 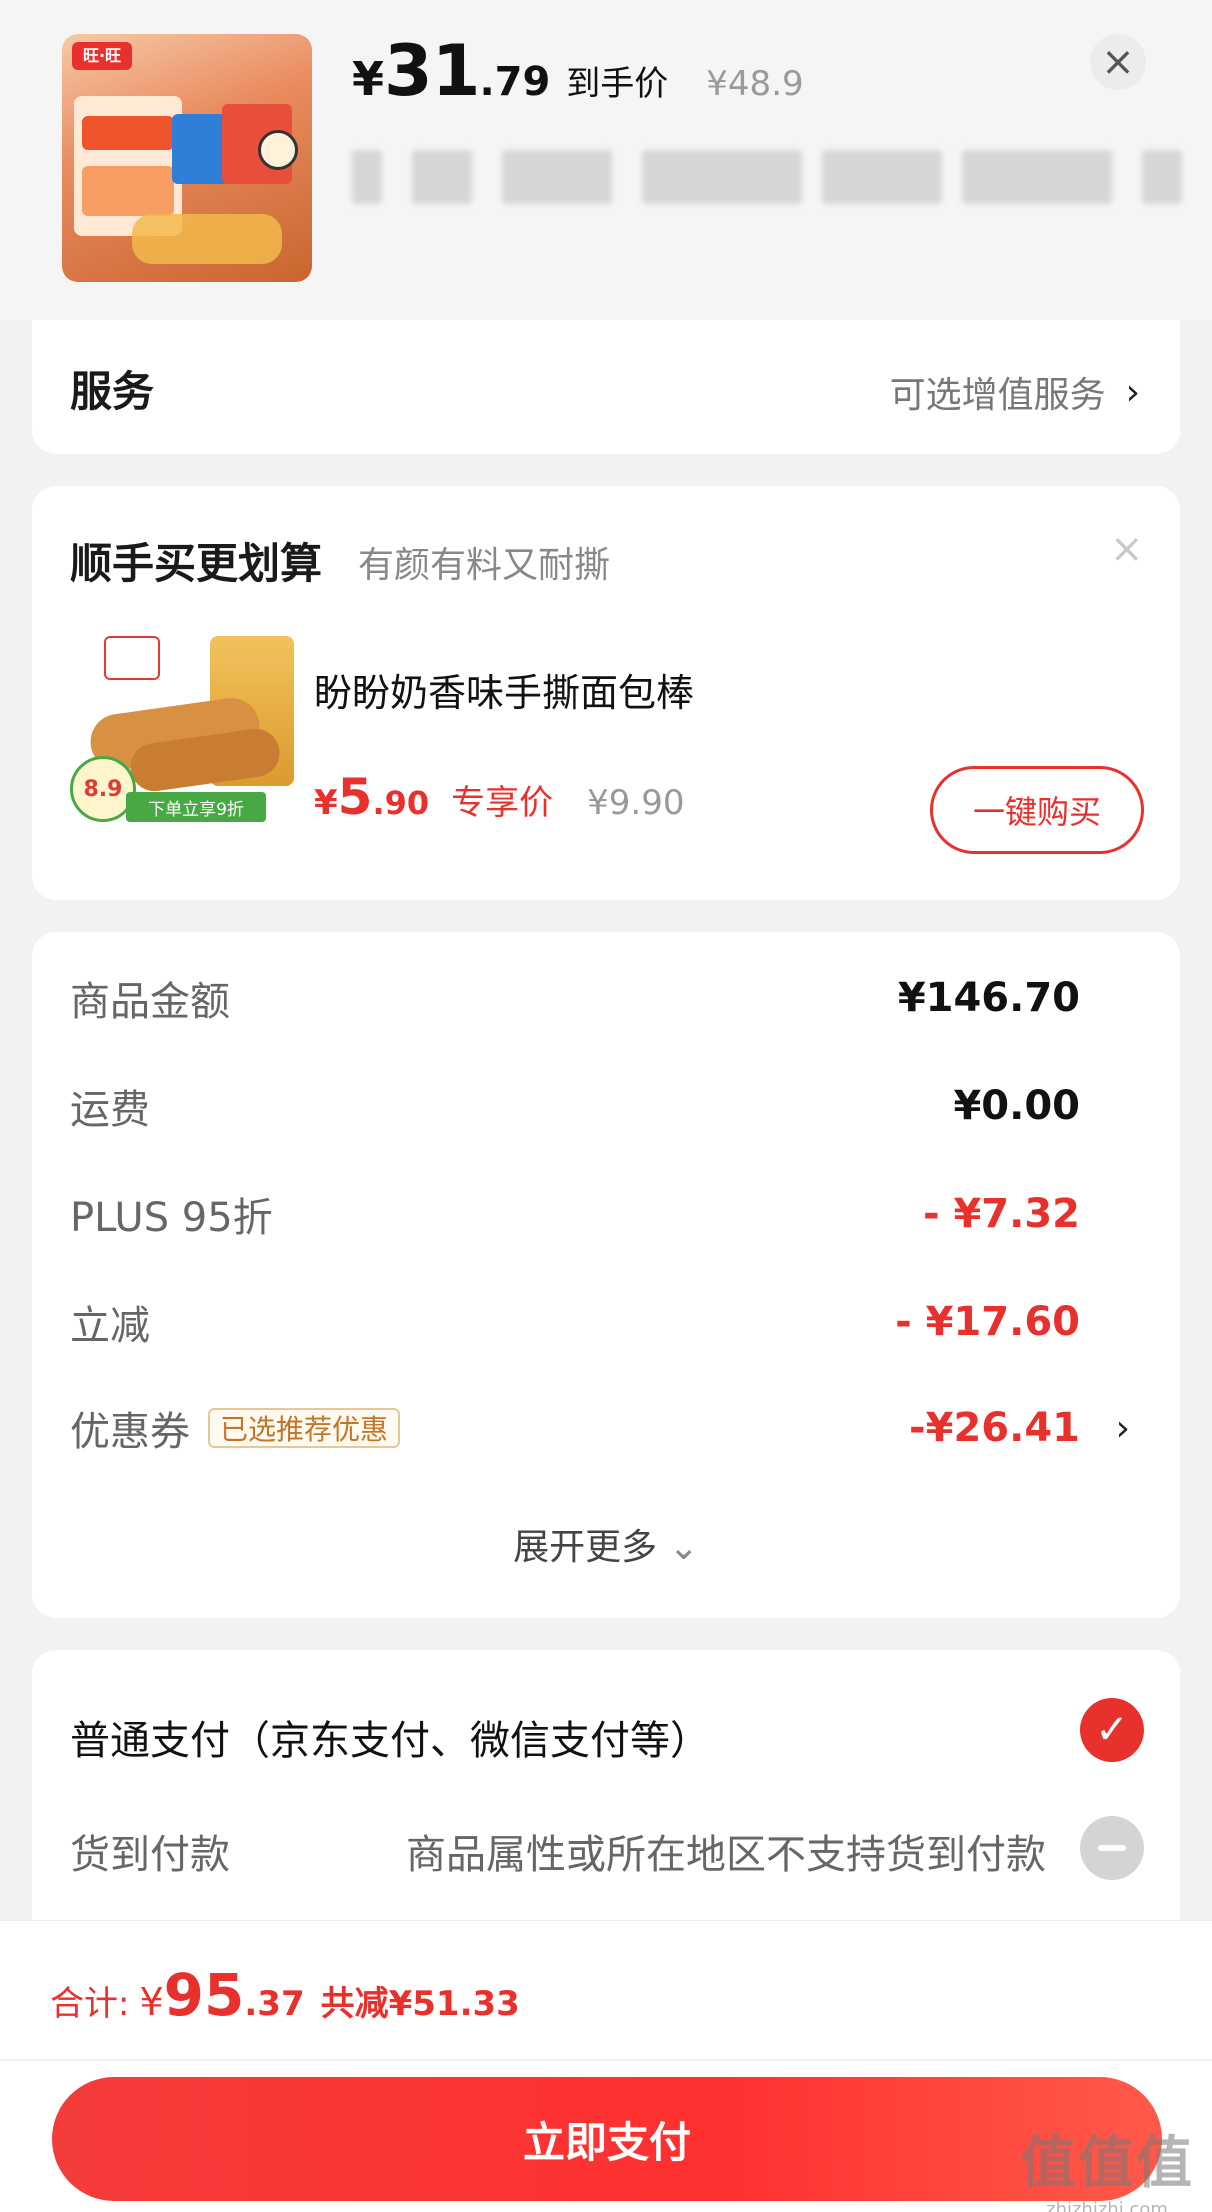 I want to click on brand-logo-text: 旺·旺, so click(x=102, y=55).